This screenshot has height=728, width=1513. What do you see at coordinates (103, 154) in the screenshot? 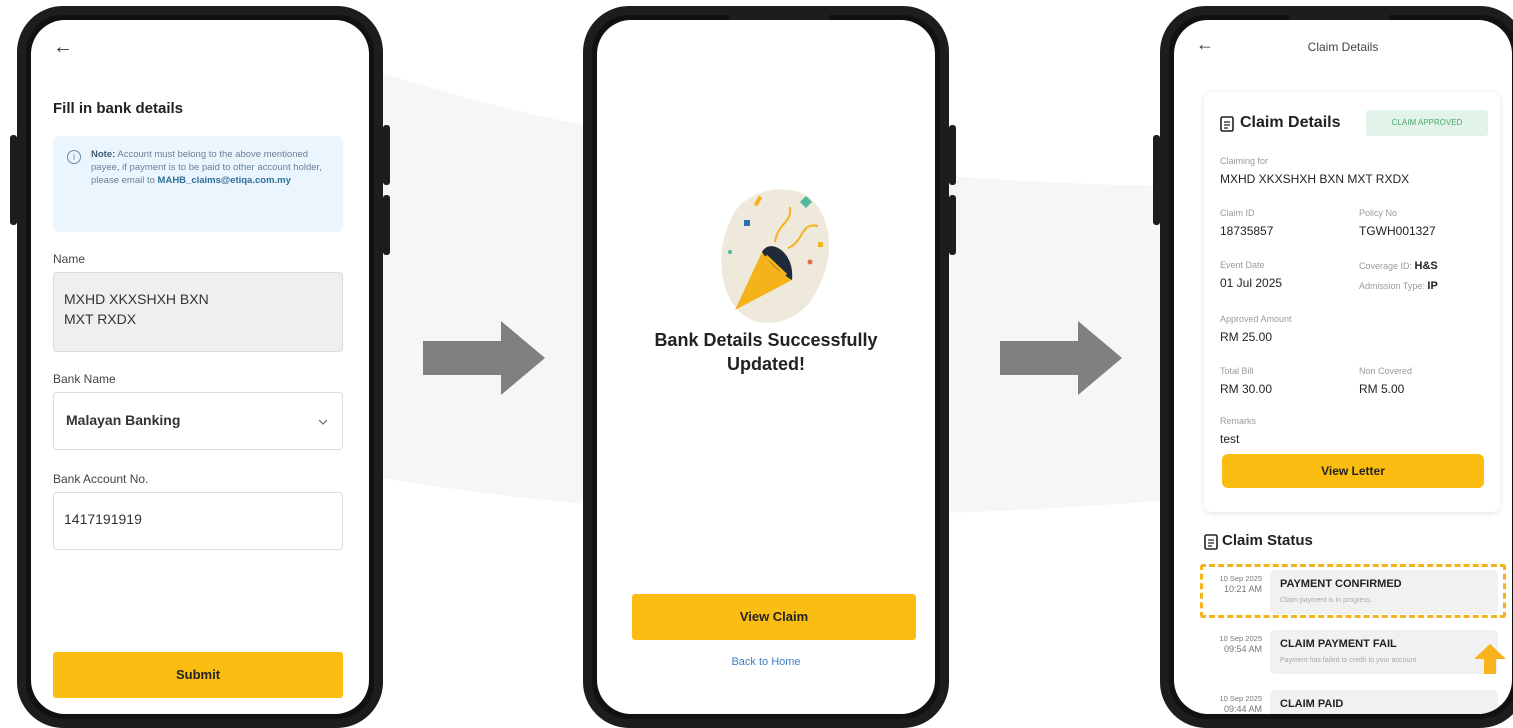
I see `note-bold-label: Note:` at bounding box center [103, 154].